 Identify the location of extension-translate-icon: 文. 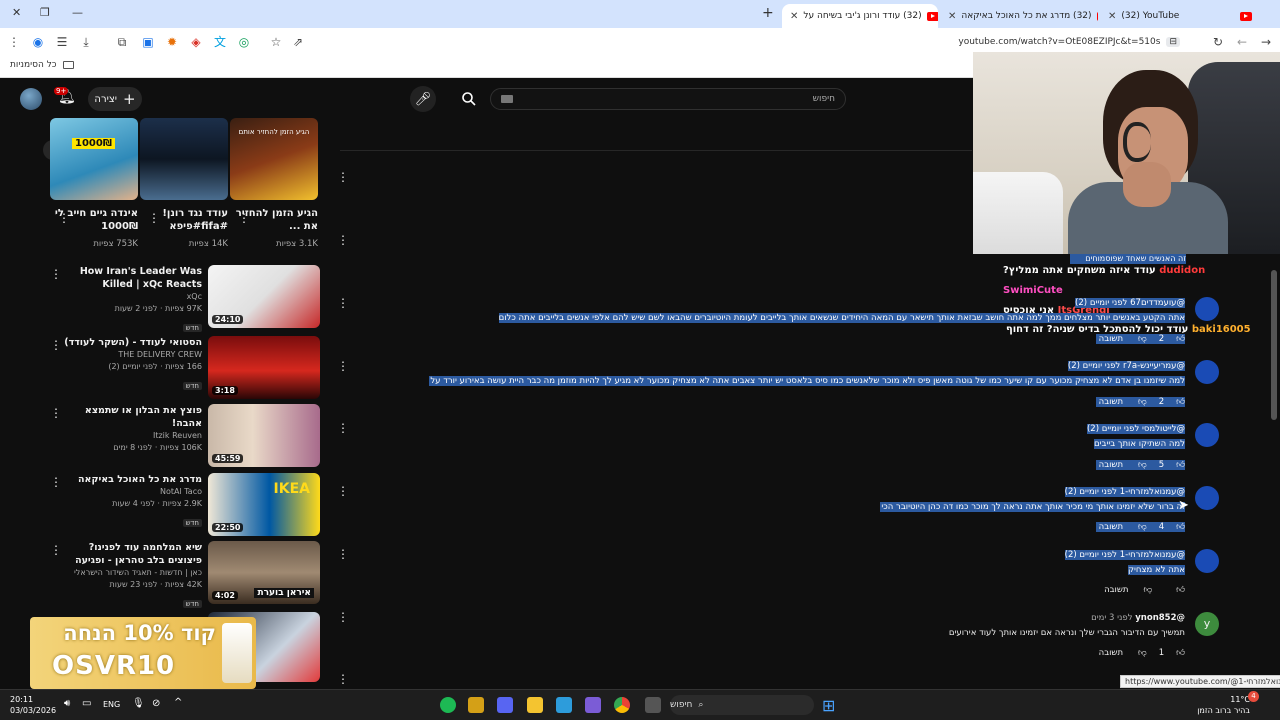
(220, 42).